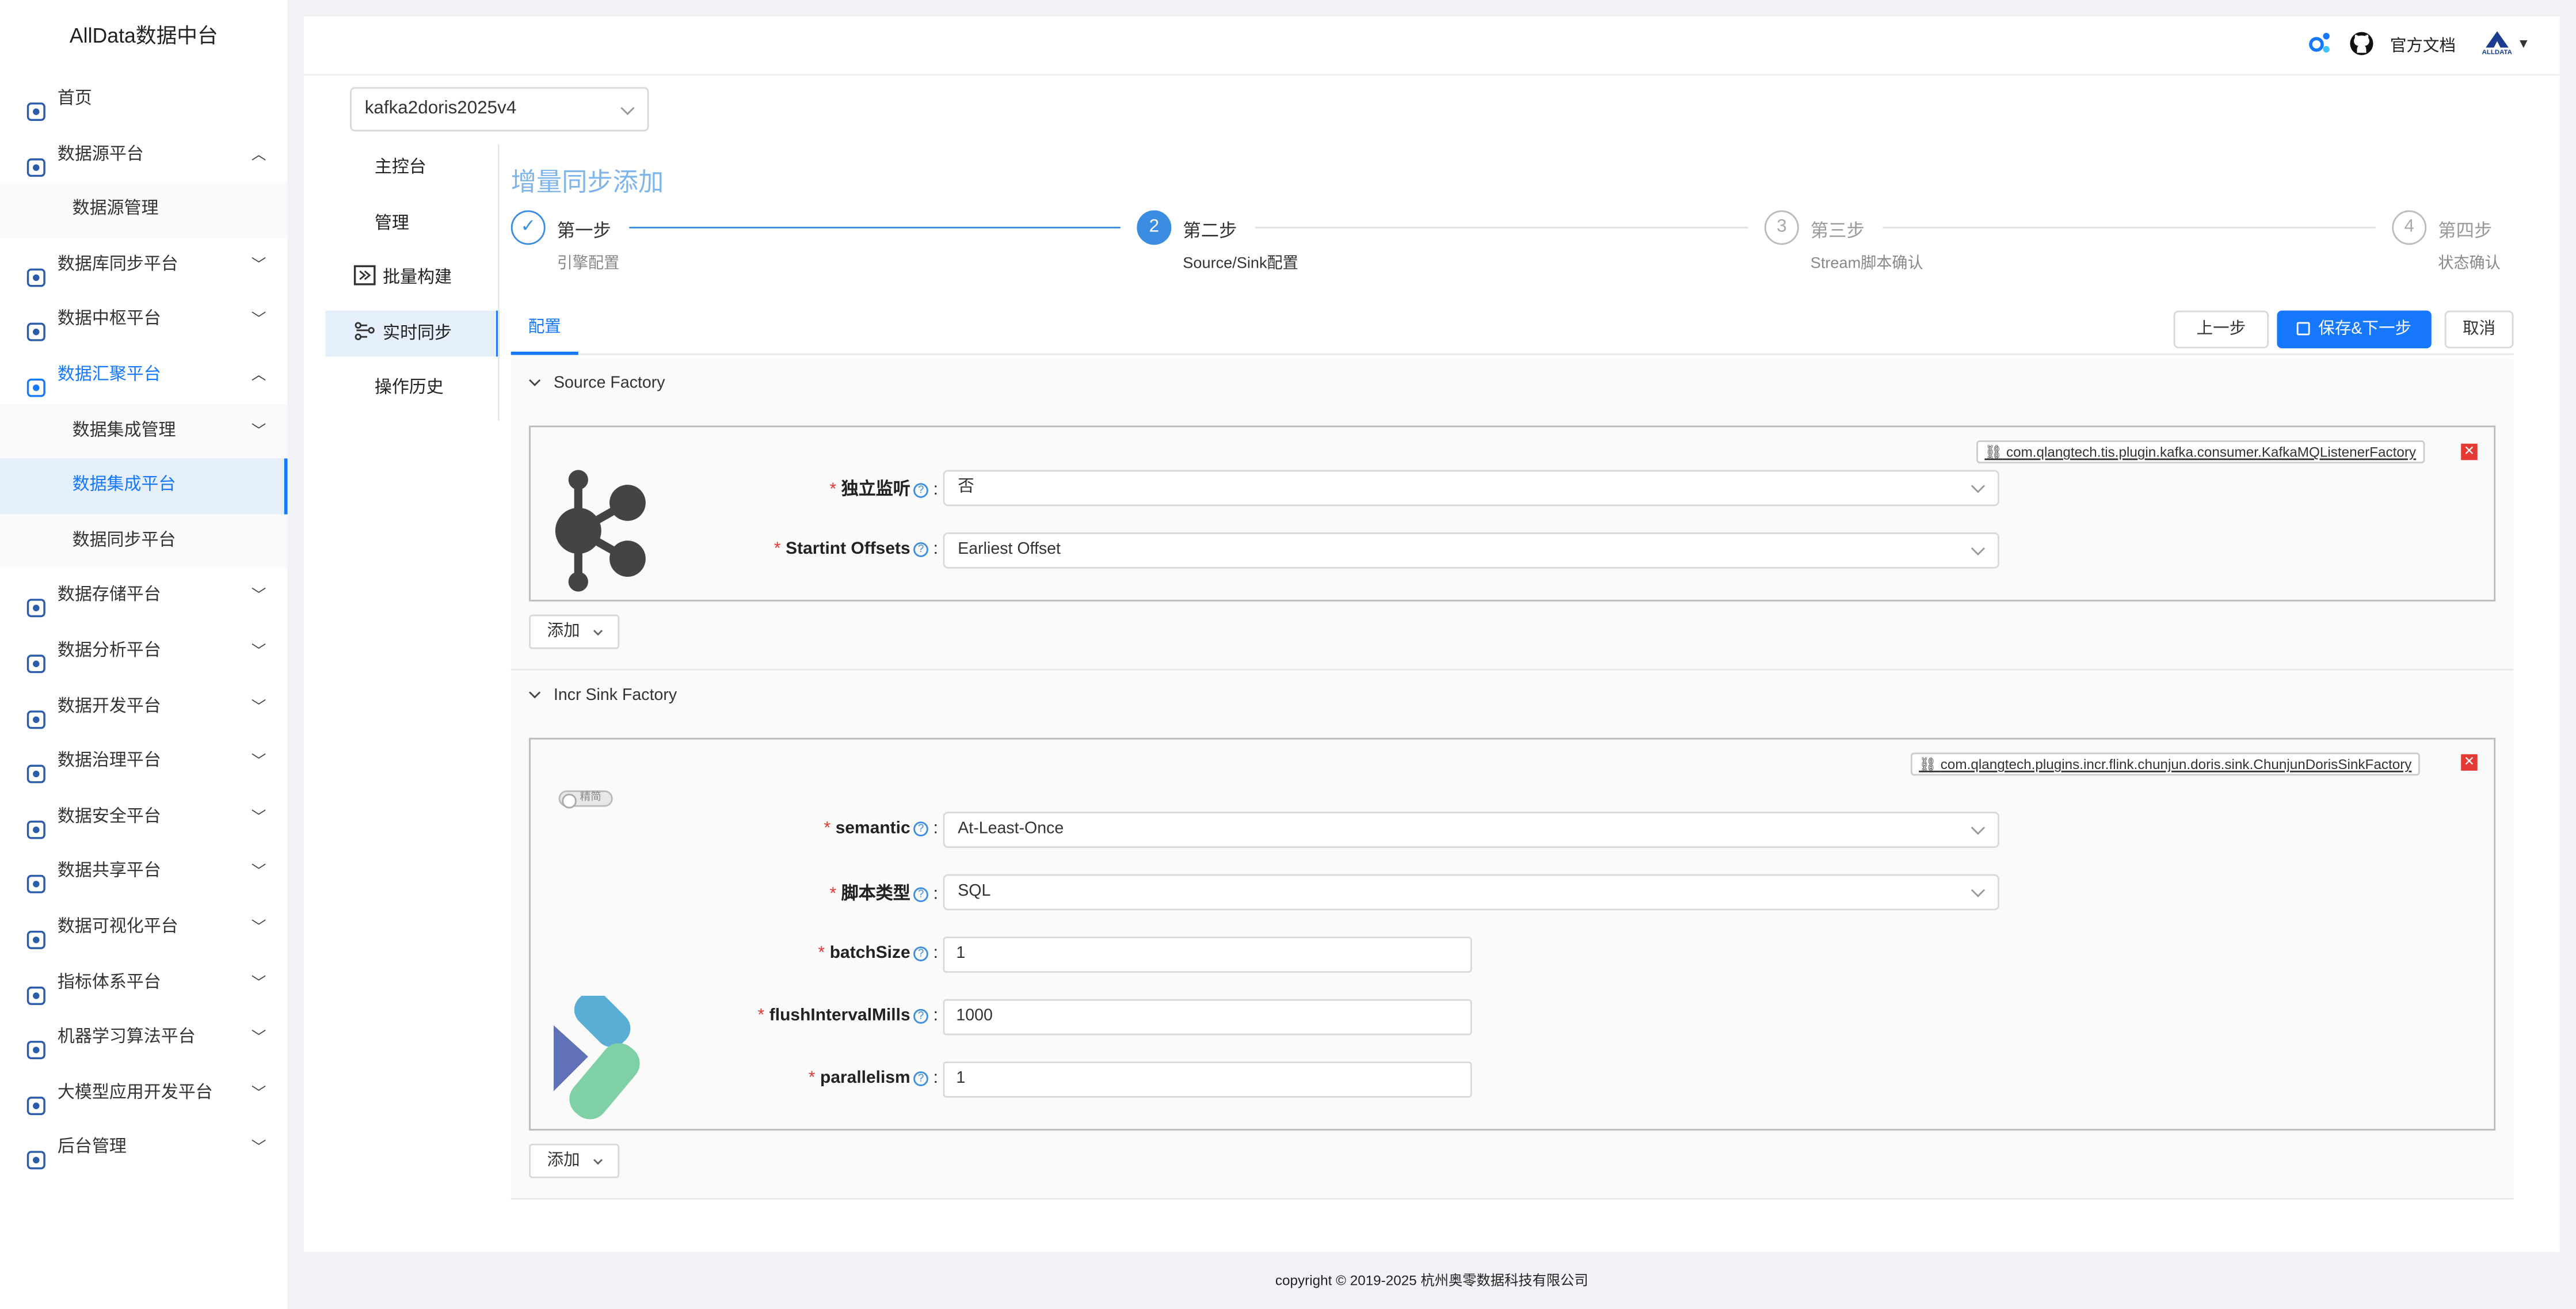 The height and width of the screenshot is (1309, 2576). Describe the element at coordinates (144, 100) in the screenshot. I see `sidebar-item: 首页` at that location.